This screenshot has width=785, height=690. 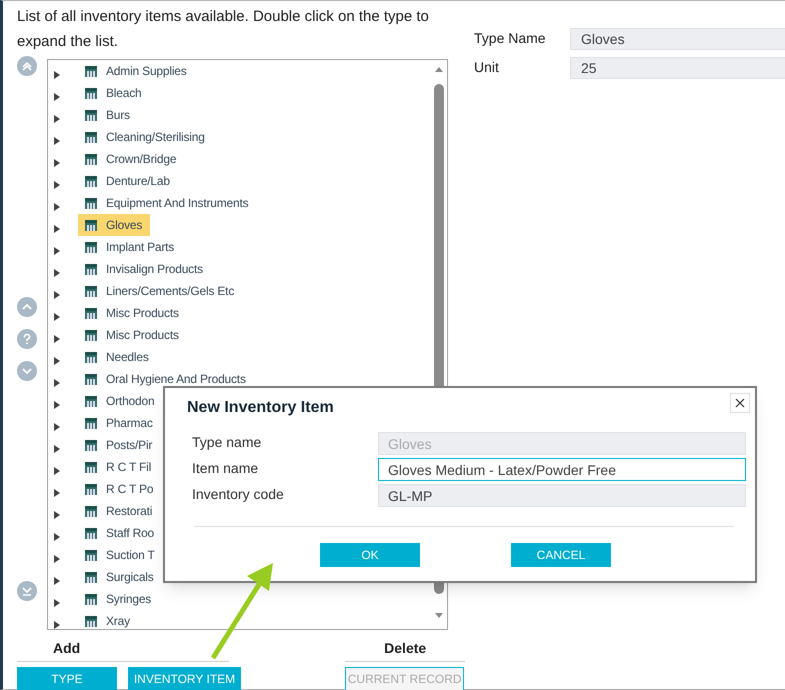 What do you see at coordinates (120, 489) in the screenshot?
I see `tree-item: R C T Po` at bounding box center [120, 489].